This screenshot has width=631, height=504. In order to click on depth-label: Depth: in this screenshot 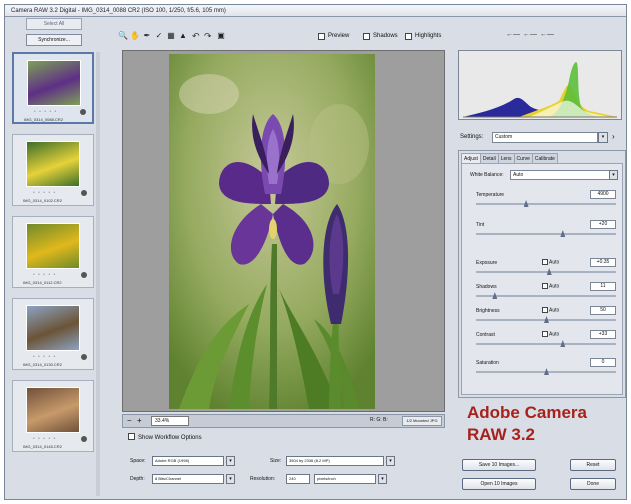, I will do `click(137, 479)`.